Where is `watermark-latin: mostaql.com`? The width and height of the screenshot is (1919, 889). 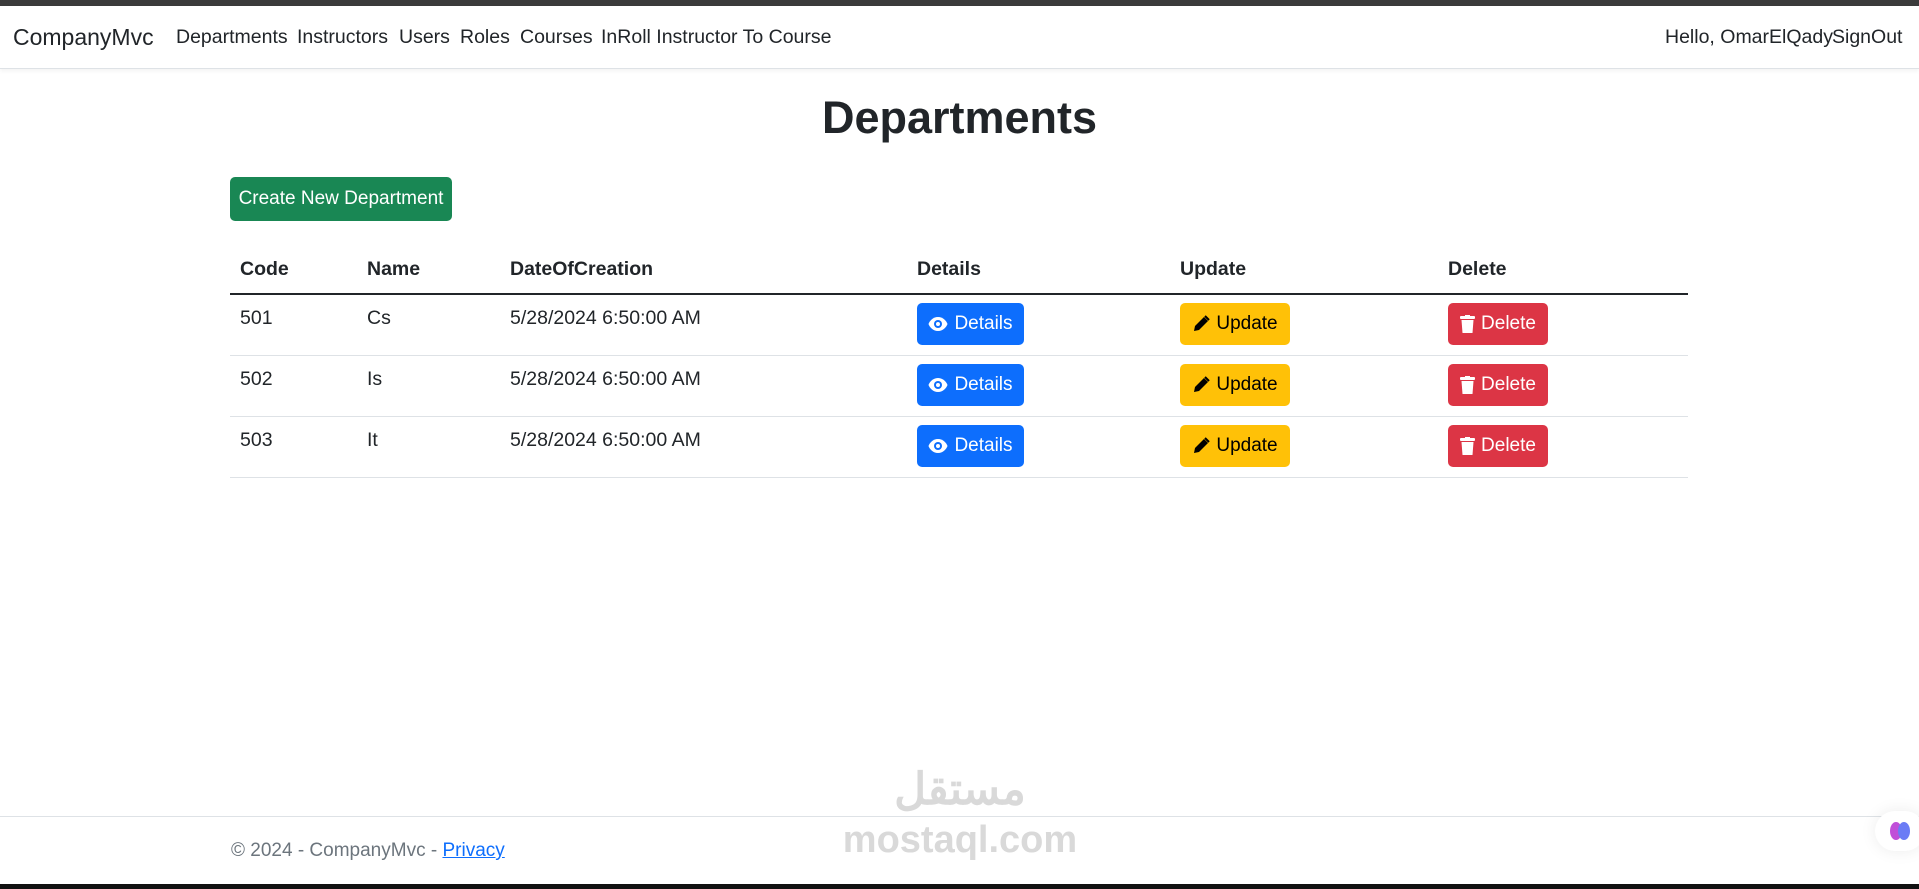
watermark-latin: mostaql.com is located at coordinates (960, 840).